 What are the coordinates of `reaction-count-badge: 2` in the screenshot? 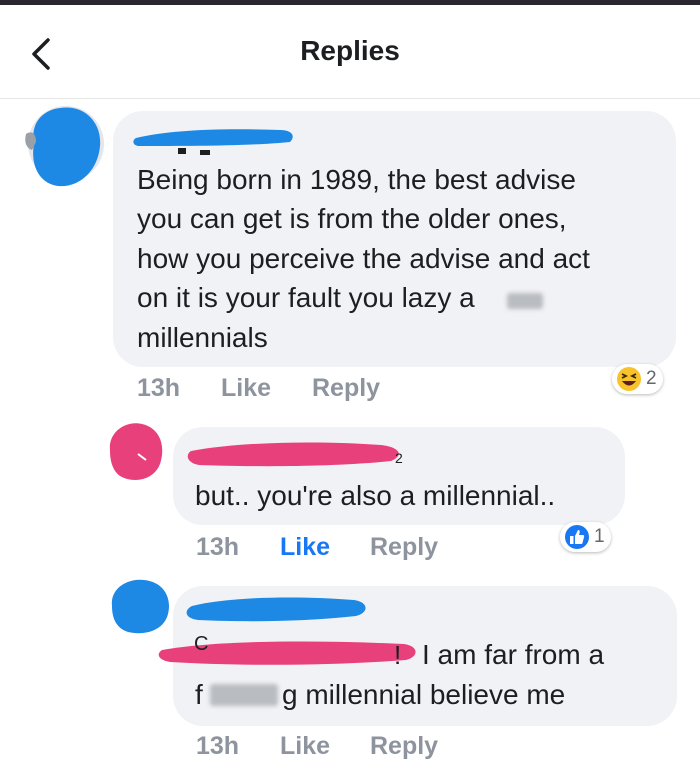 It's located at (637, 379).